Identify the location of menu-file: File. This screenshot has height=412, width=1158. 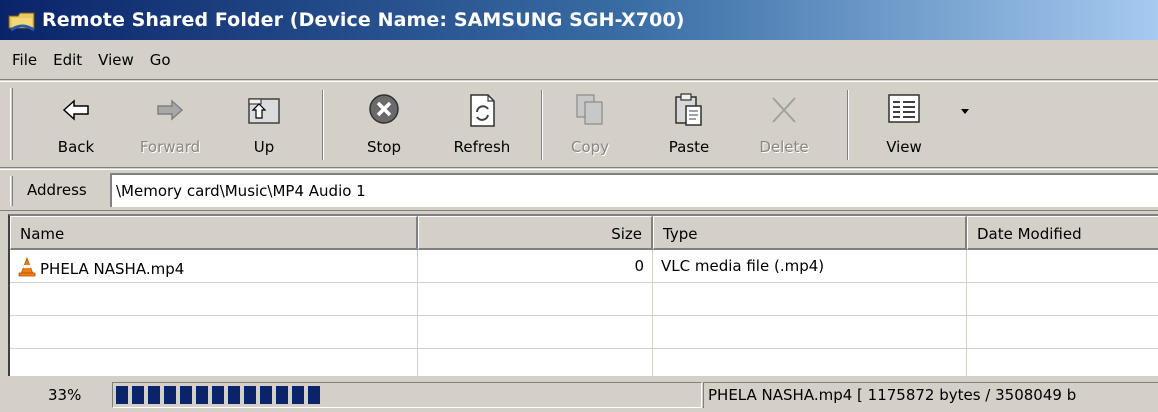
(24, 60).